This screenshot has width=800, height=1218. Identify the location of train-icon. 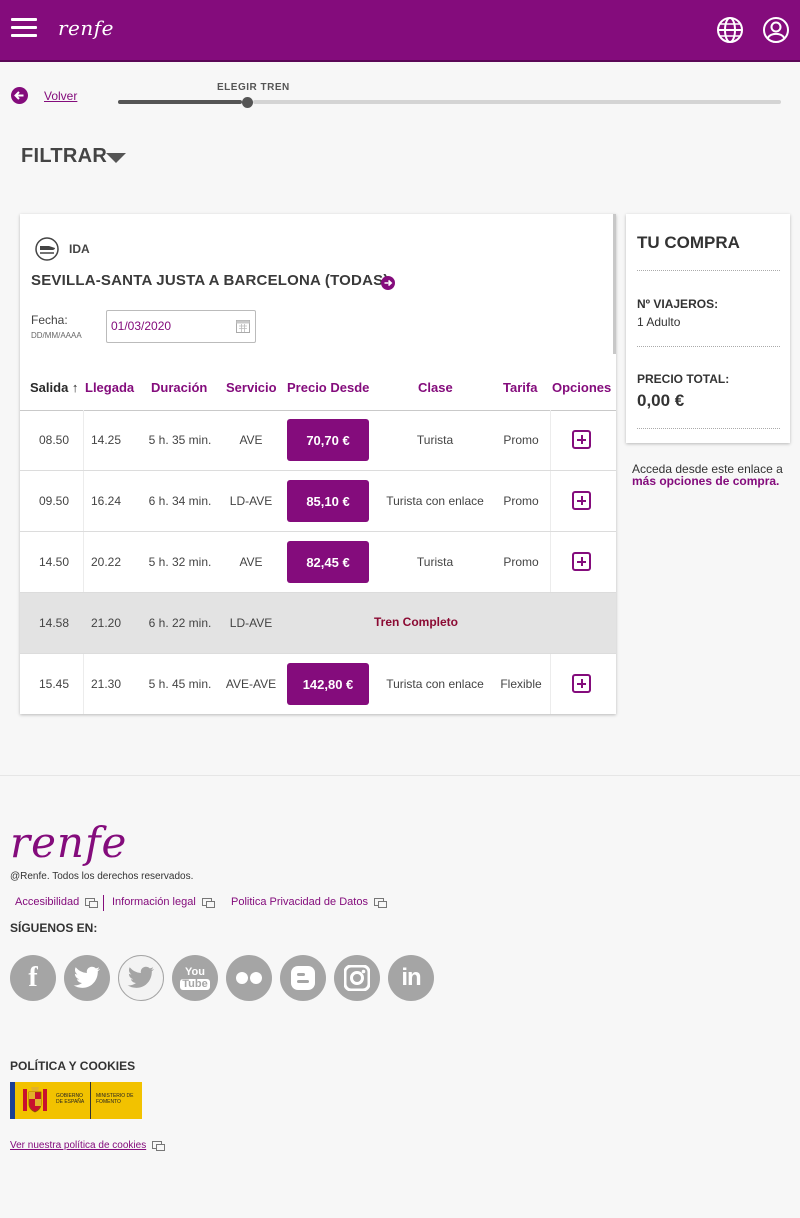
(47, 249).